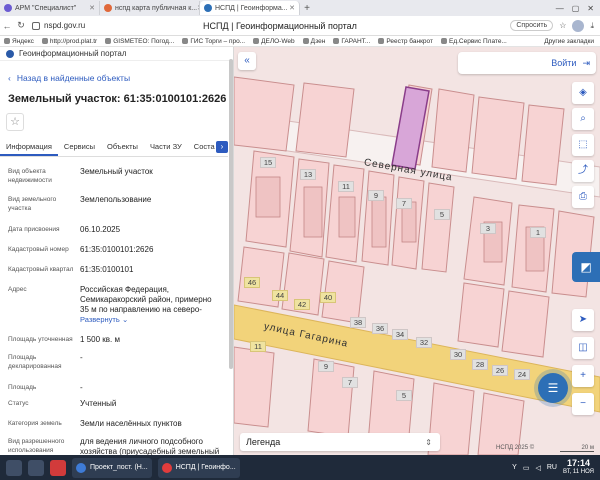 Image resolution: width=600 pixels, height=480 pixels. What do you see at coordinates (592, 26) in the screenshot?
I see `download-icon: ⤓` at bounding box center [592, 26].